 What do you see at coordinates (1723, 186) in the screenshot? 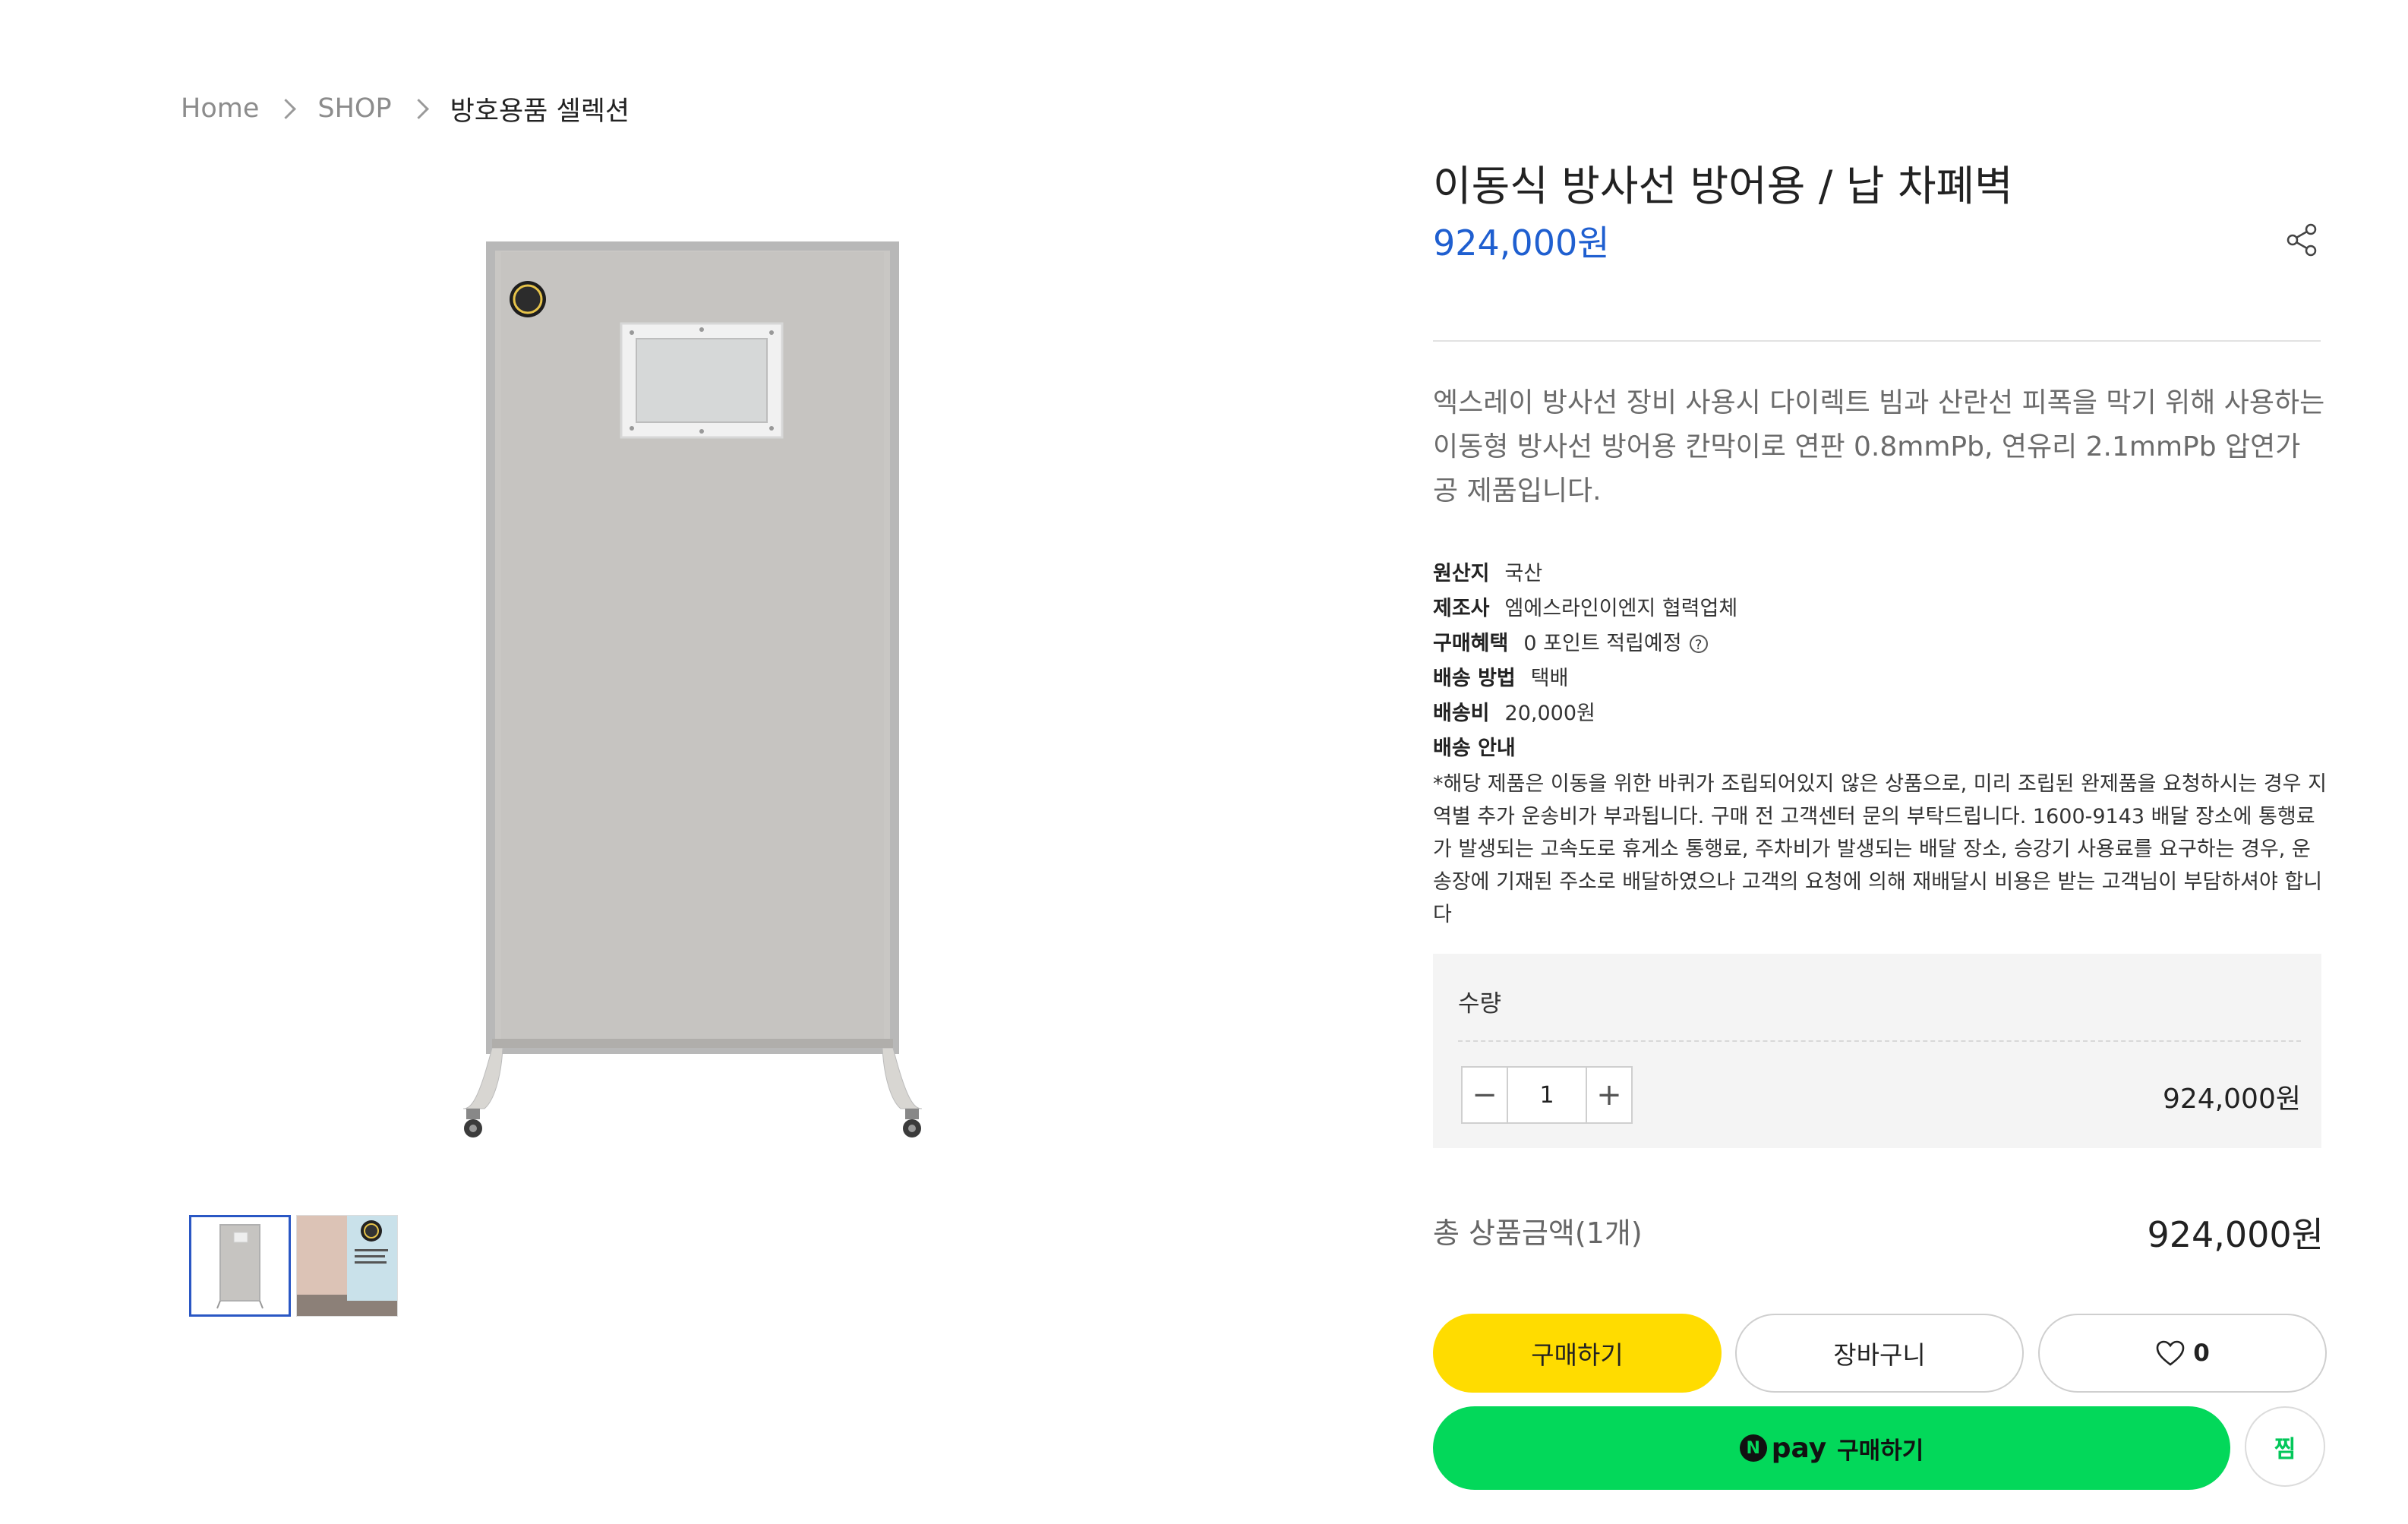
I see `product-title: 이동식 방사선 방어용 / 납 차폐벽` at bounding box center [1723, 186].